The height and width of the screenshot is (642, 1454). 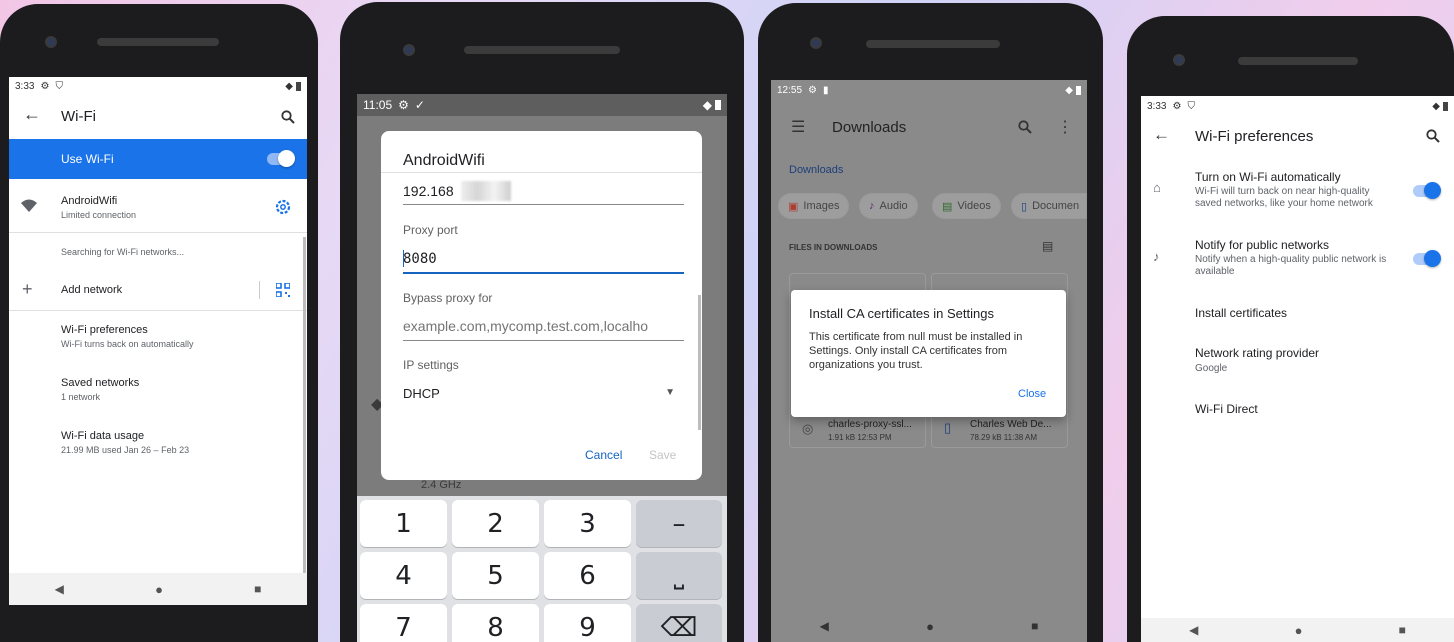 I want to click on dialog-scrollbar, so click(x=699, y=362).